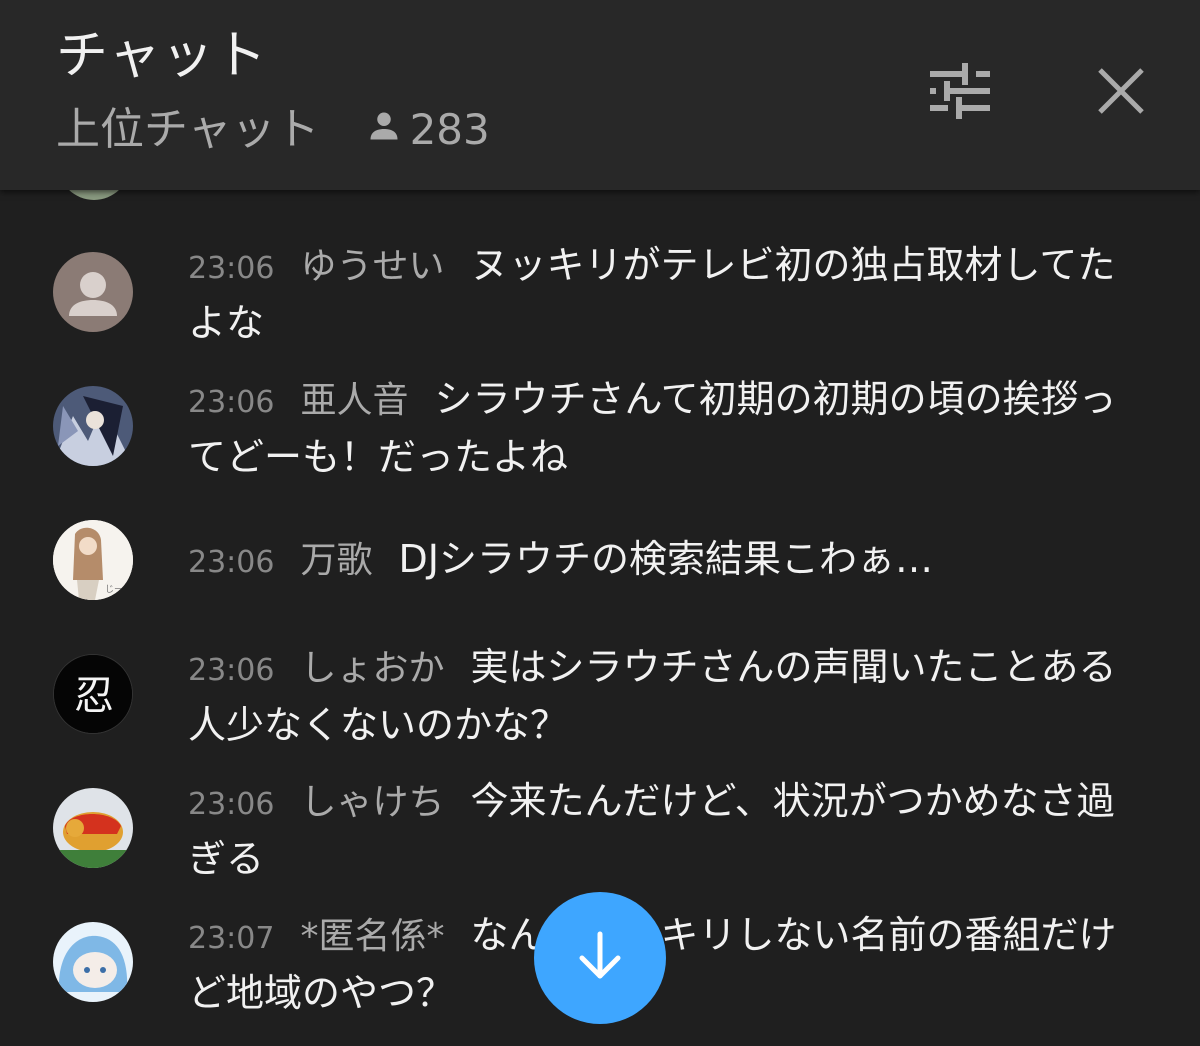 Image resolution: width=1200 pixels, height=1046 pixels. I want to click on anime-avatar, so click(93, 426).